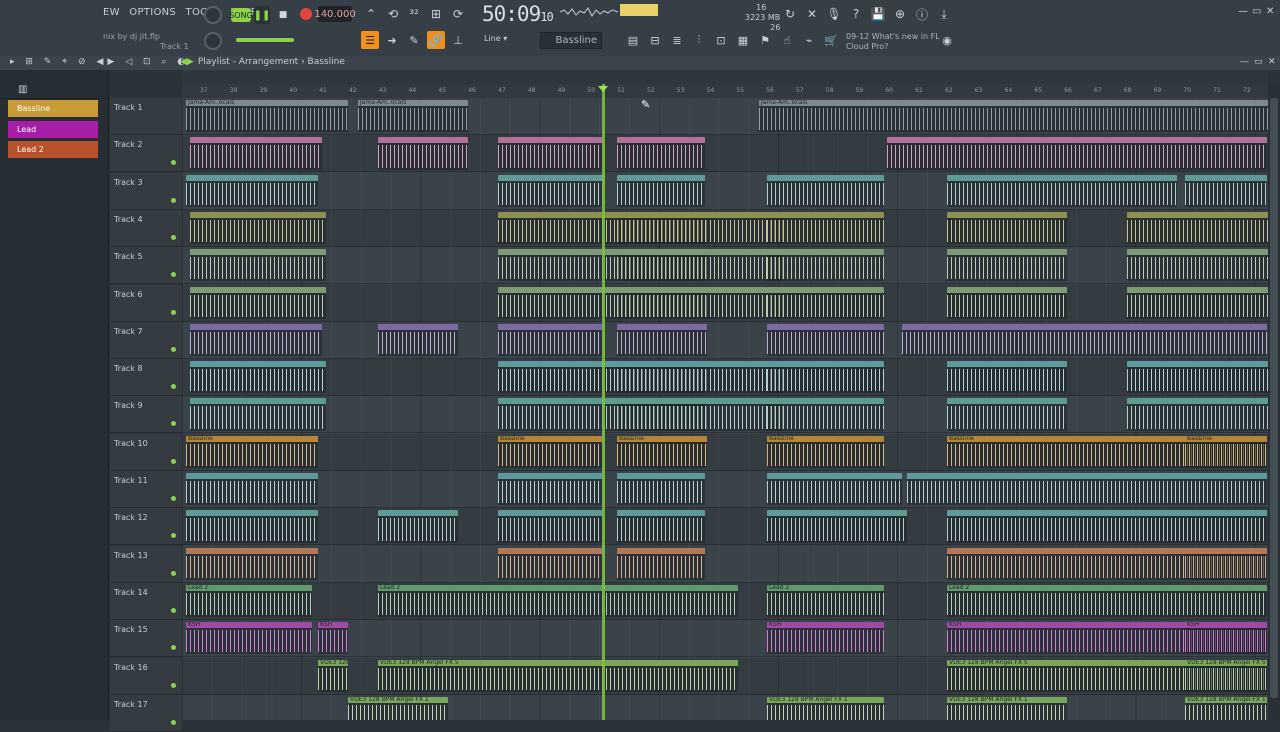 The image size is (1280, 732). What do you see at coordinates (922, 14) in the screenshot?
I see `info-icon: ⓘ` at bounding box center [922, 14].